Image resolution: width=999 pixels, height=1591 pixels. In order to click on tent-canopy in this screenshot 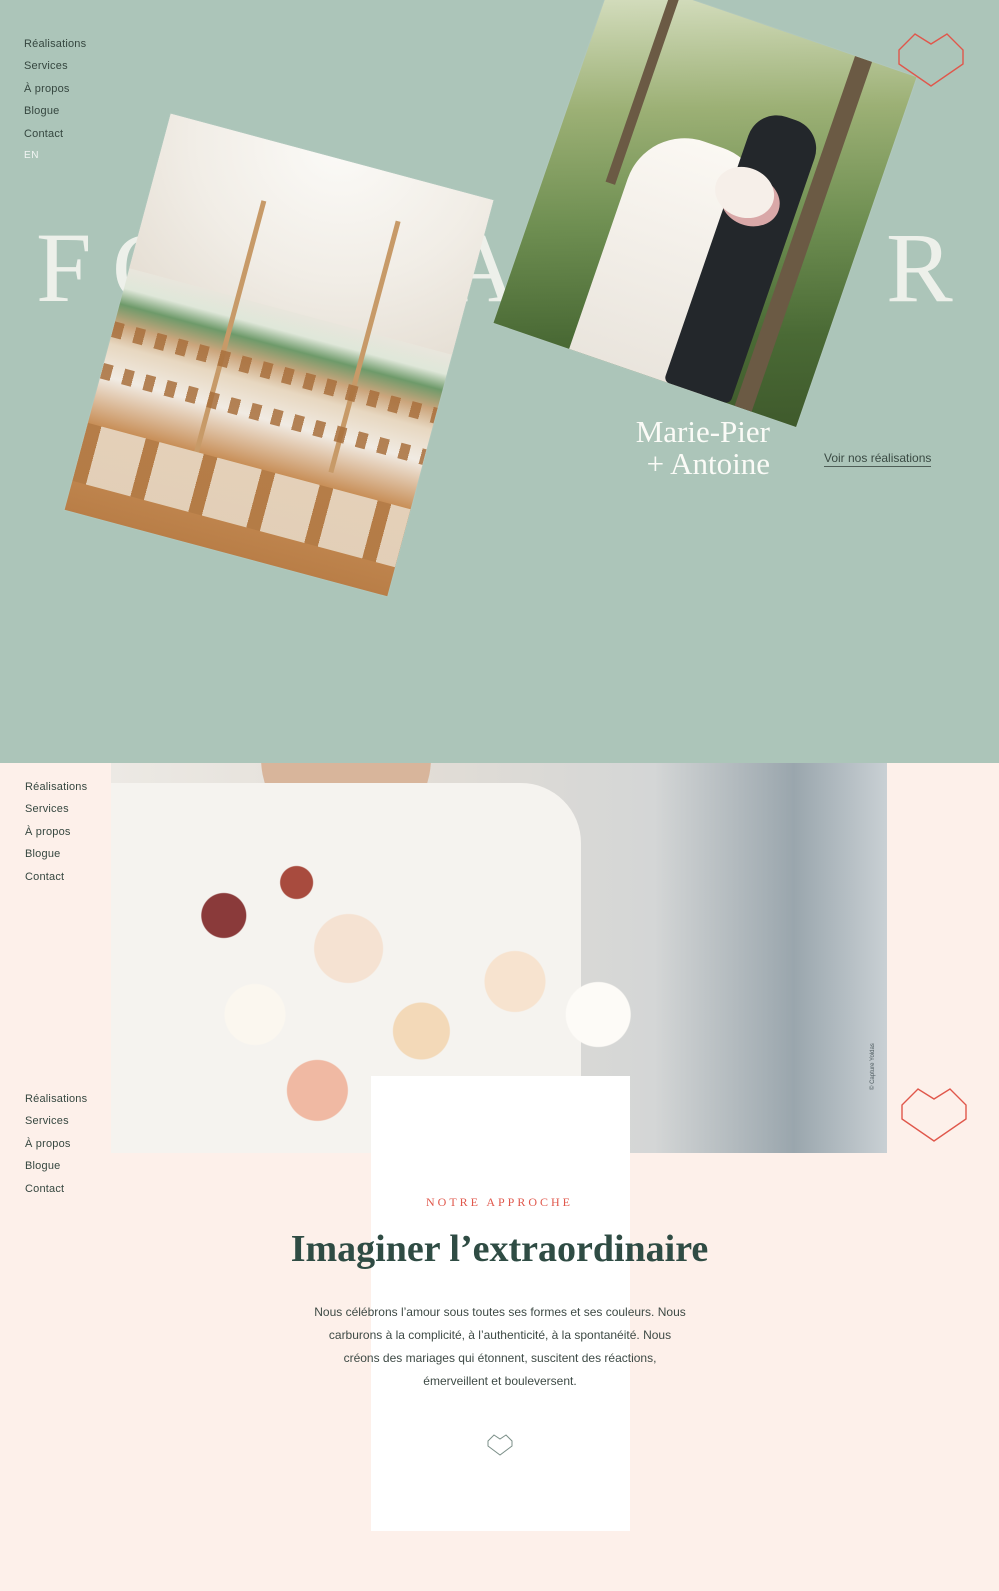, I will do `click(302, 237)`.